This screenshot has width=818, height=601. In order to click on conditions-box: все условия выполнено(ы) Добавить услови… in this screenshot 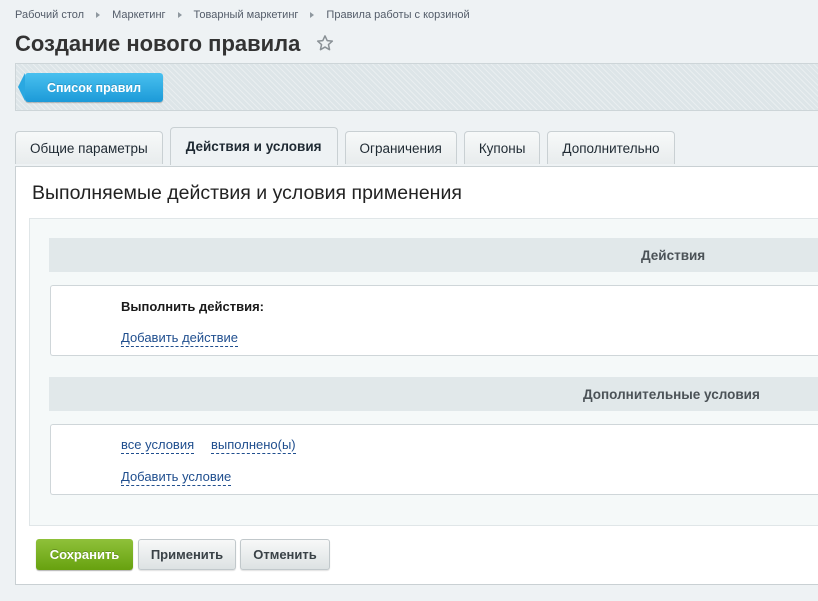, I will do `click(434, 459)`.